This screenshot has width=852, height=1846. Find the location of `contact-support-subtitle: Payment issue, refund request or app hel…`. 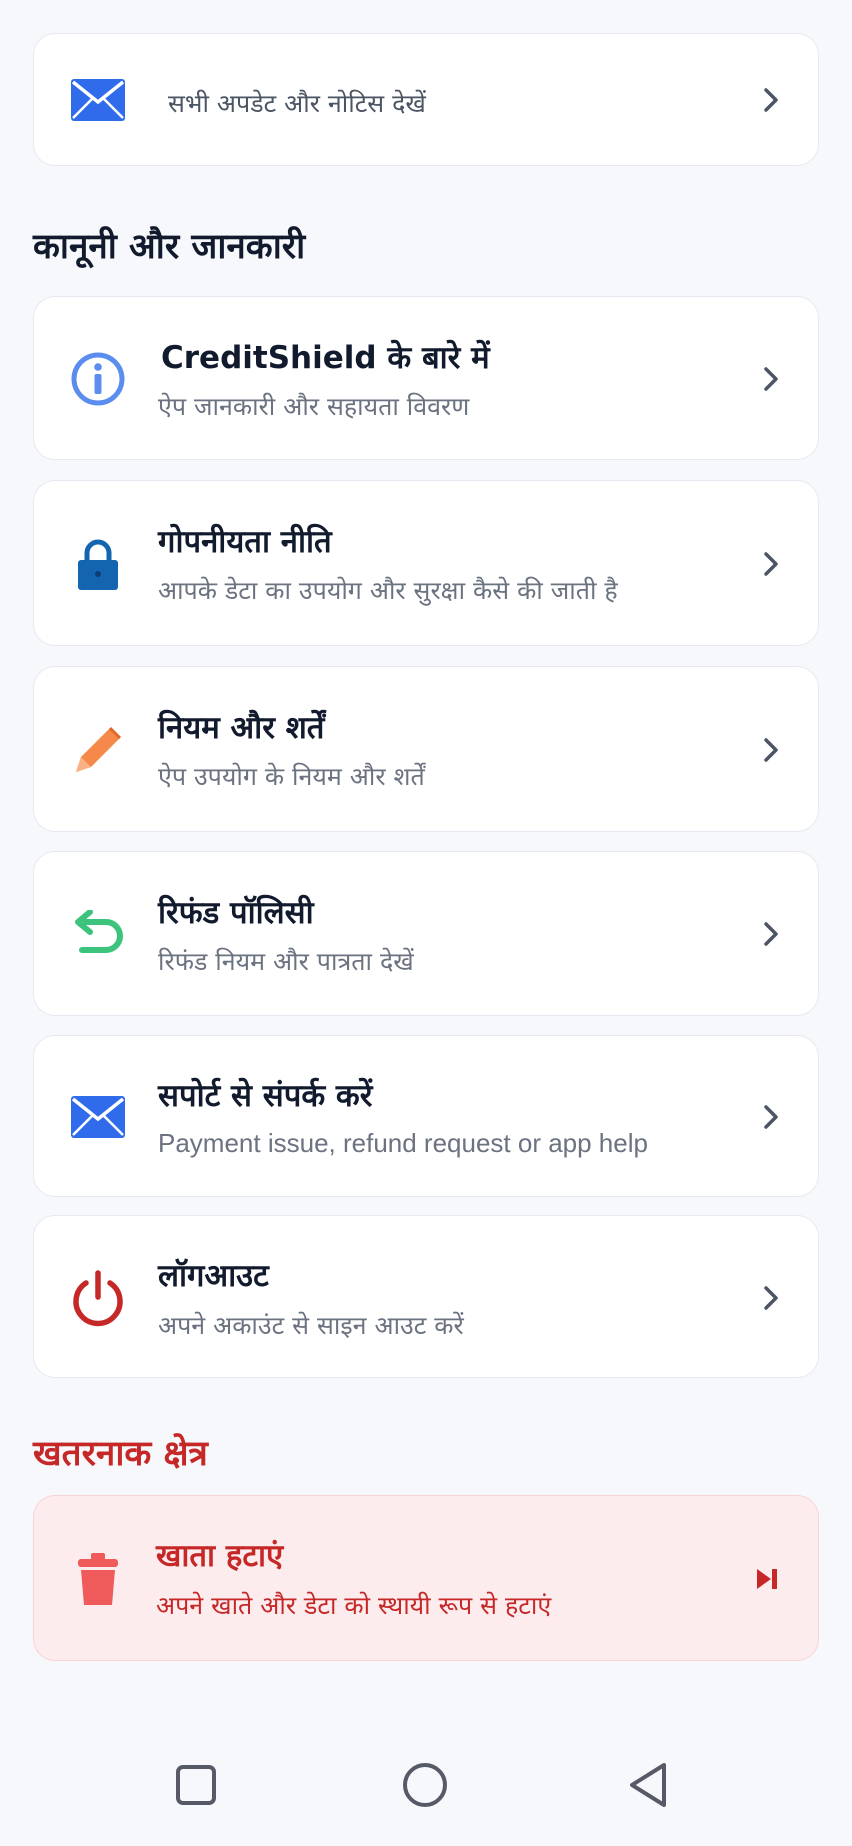

contact-support-subtitle: Payment issue, refund request or app hel… is located at coordinates (403, 1143).